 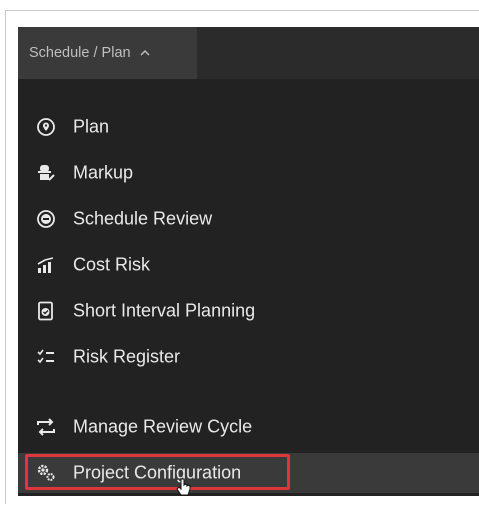 I want to click on chevron-up-icon, so click(x=145, y=52).